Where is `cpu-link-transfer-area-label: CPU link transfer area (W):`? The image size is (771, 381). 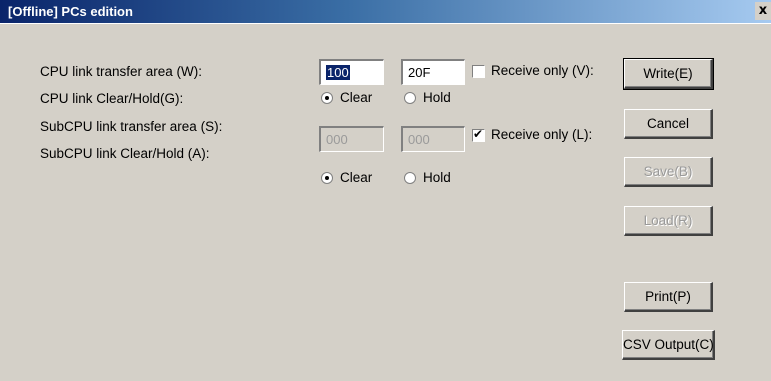 cpu-link-transfer-area-label: CPU link transfer area (W): is located at coordinates (121, 71).